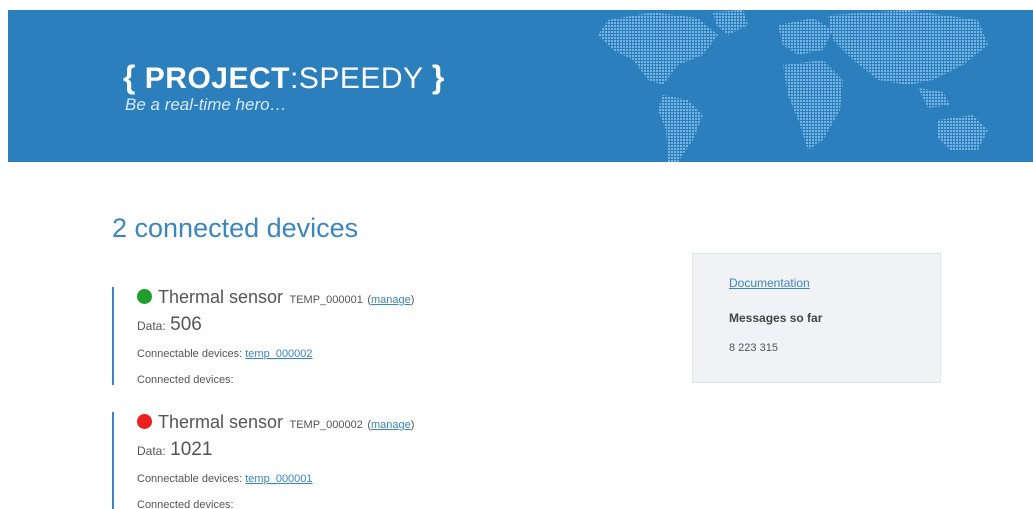 The height and width of the screenshot is (509, 1033). Describe the element at coordinates (326, 425) in the screenshot. I see `device-id: TEMP_000002` at that location.